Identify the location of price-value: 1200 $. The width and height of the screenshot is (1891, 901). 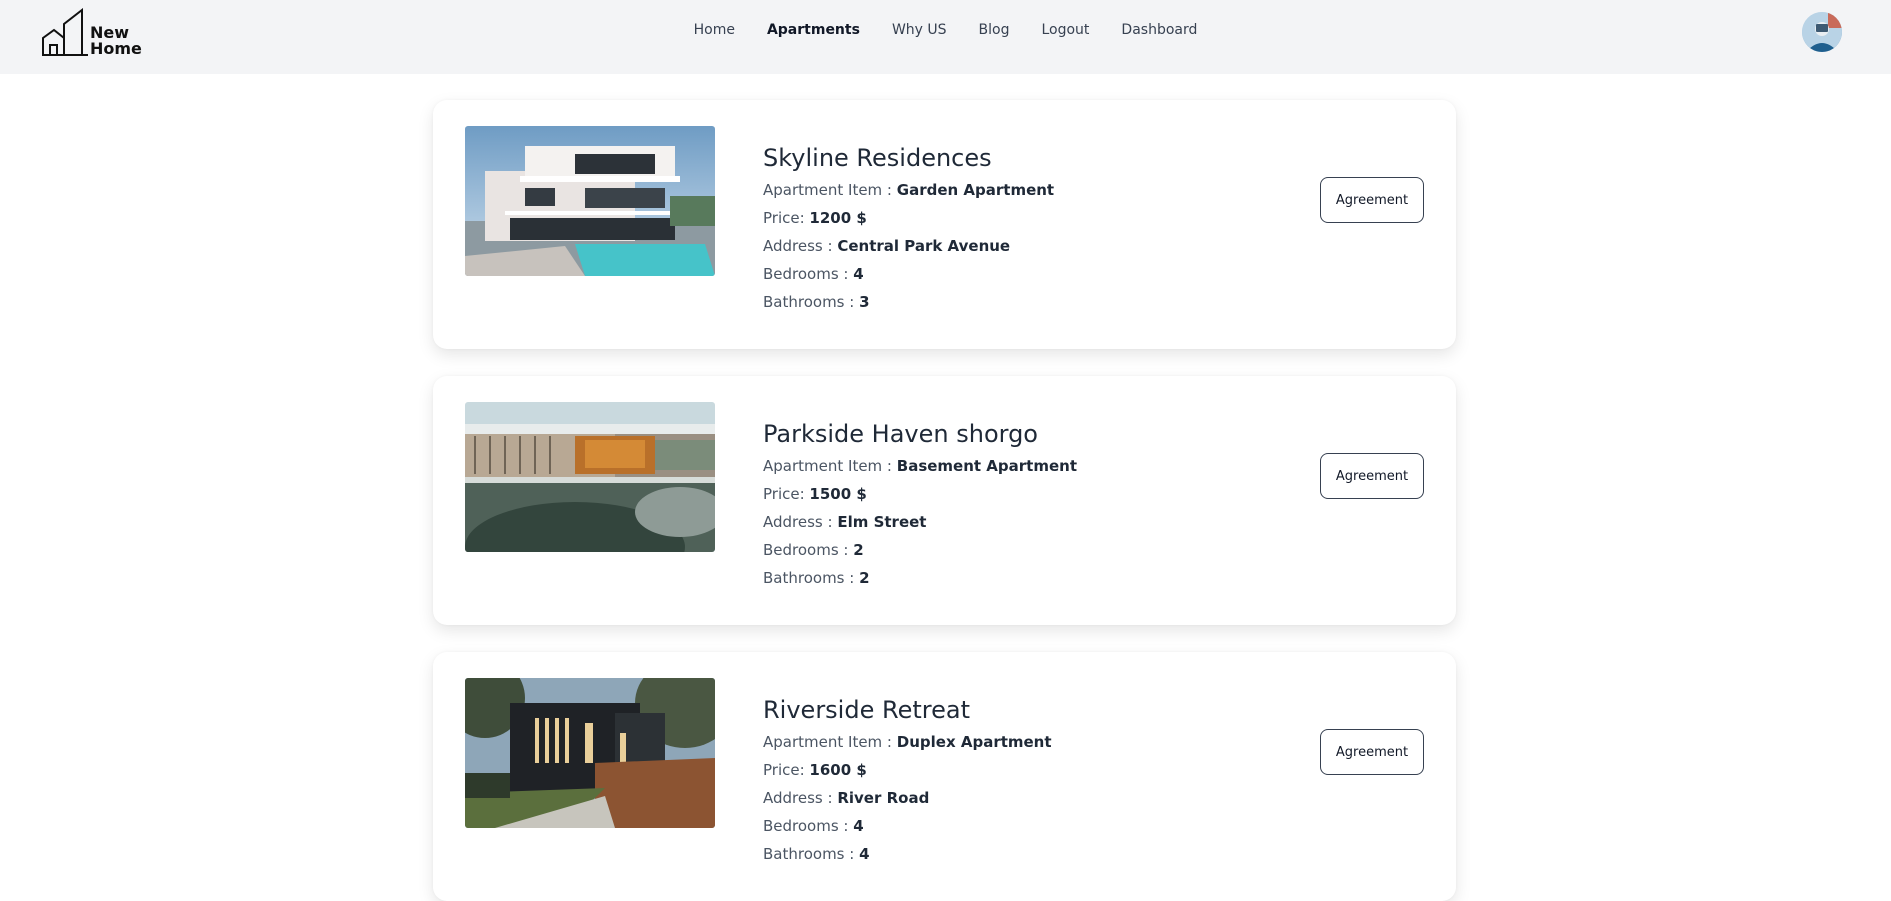
(838, 218).